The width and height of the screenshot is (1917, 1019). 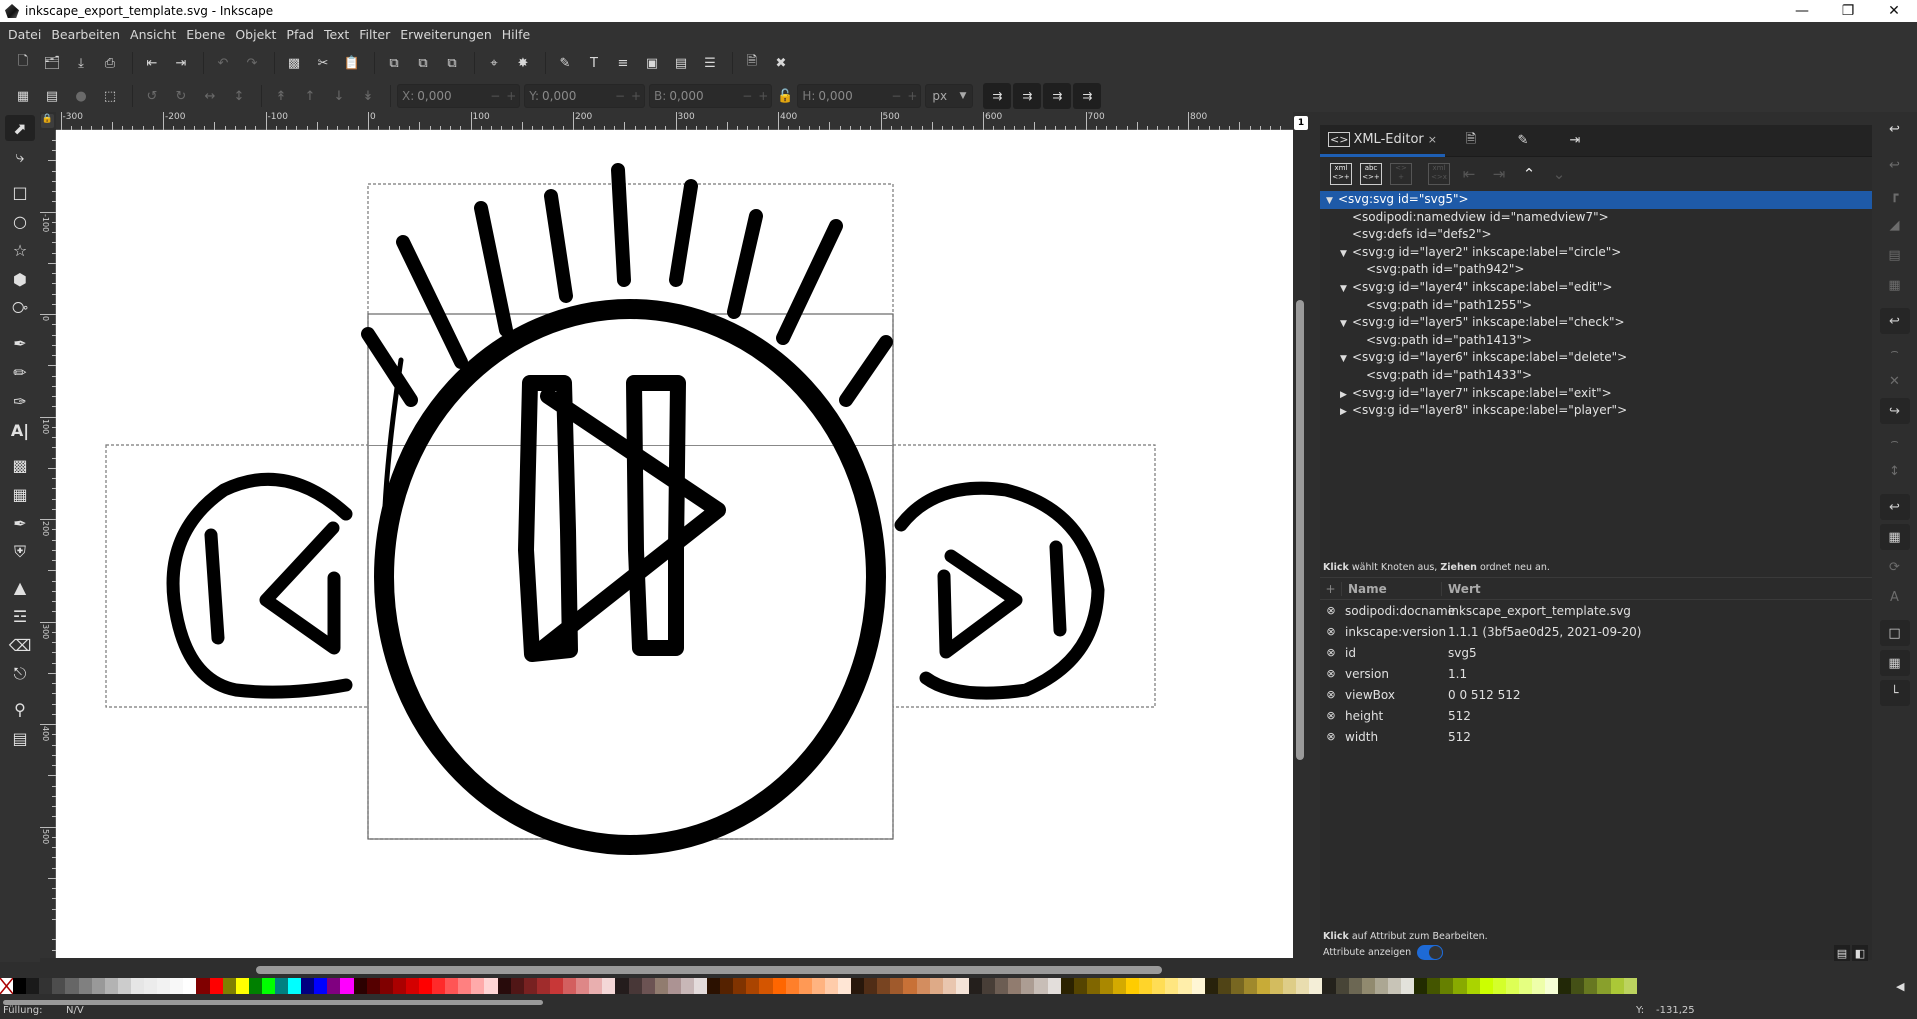 I want to click on menu-filter: Filter, so click(x=376, y=34).